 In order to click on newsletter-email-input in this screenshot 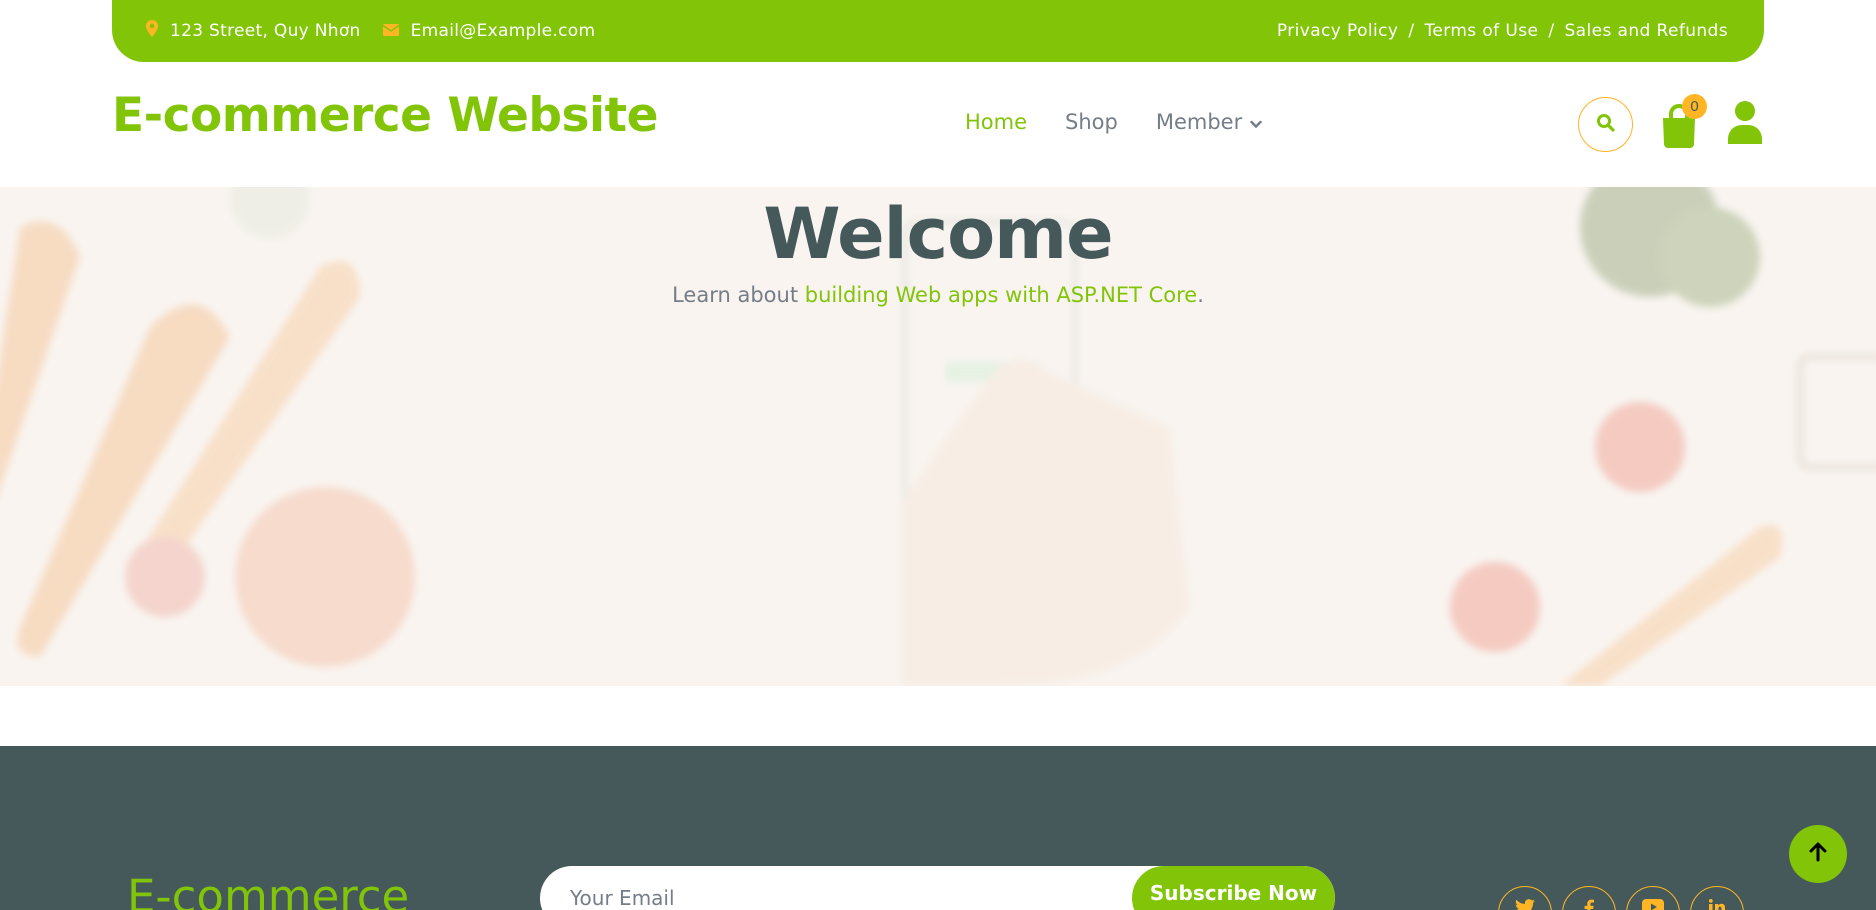, I will do `click(840, 888)`.